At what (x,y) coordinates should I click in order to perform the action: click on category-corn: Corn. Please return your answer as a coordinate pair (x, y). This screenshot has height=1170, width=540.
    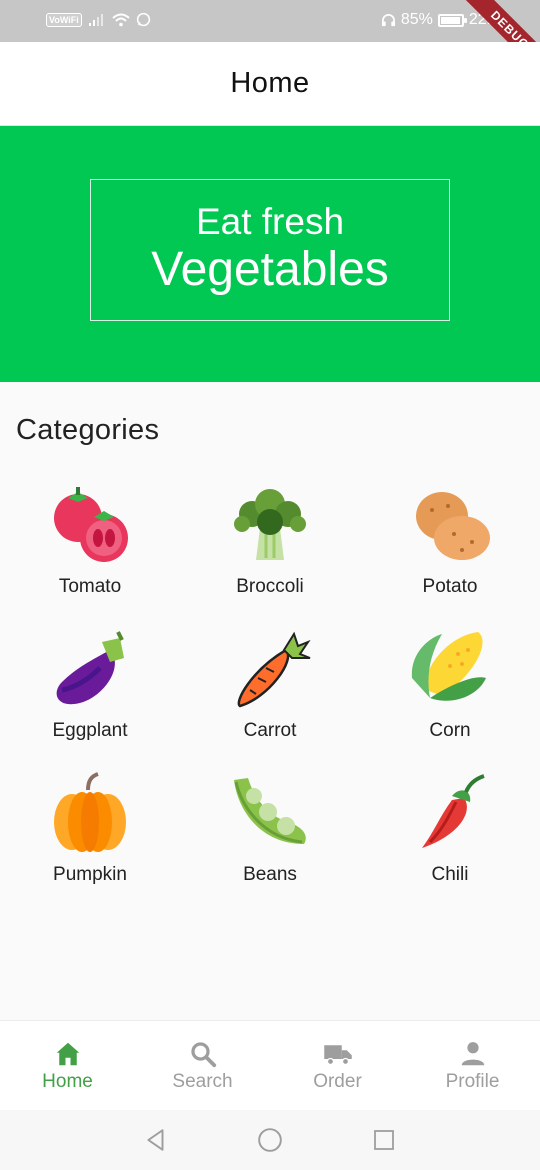
    Looking at the image, I should click on (450, 700).